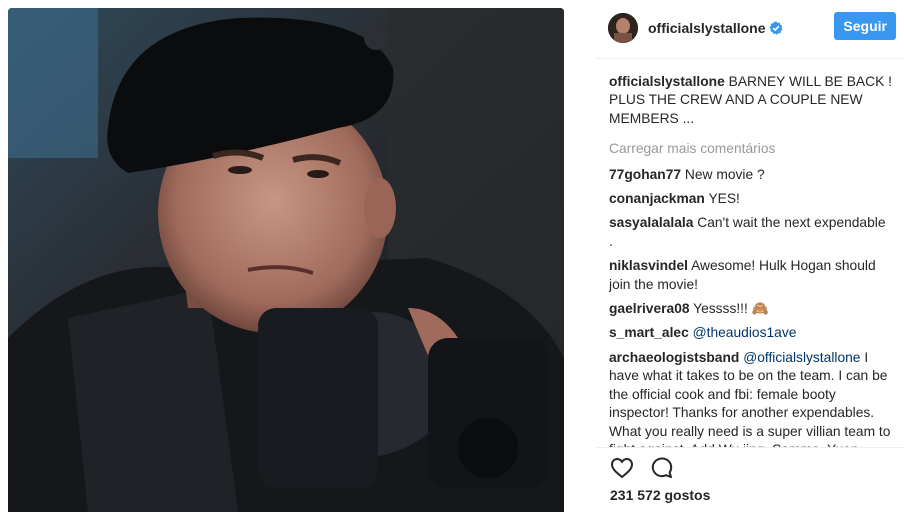 The width and height of the screenshot is (904, 512). I want to click on comment-item: conanjackman YES!, so click(750, 199).